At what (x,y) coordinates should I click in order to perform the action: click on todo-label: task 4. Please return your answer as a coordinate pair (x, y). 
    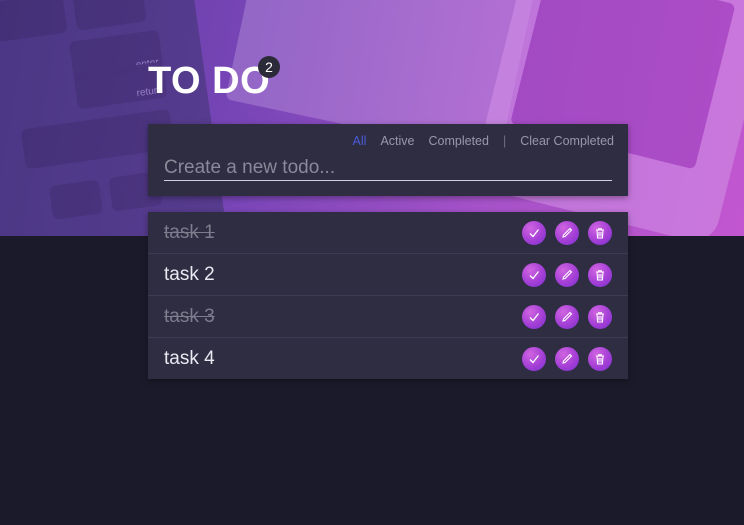
    Looking at the image, I should click on (189, 359).